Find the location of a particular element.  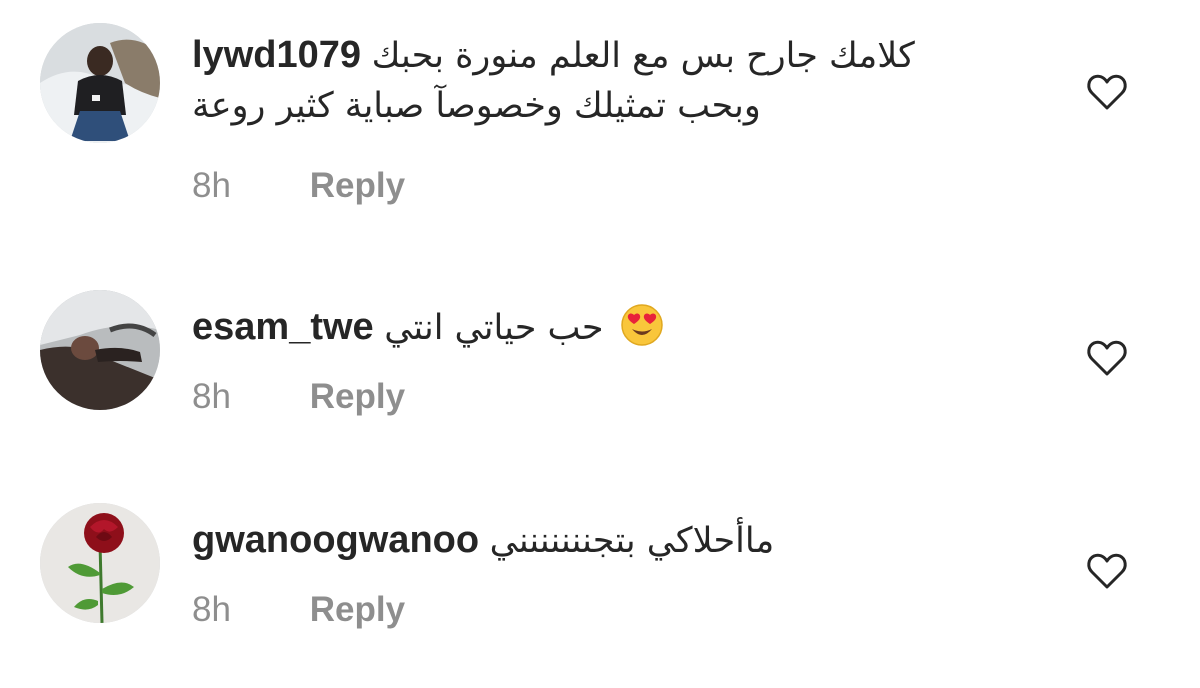

heart-eyes-emoji is located at coordinates (642, 325).